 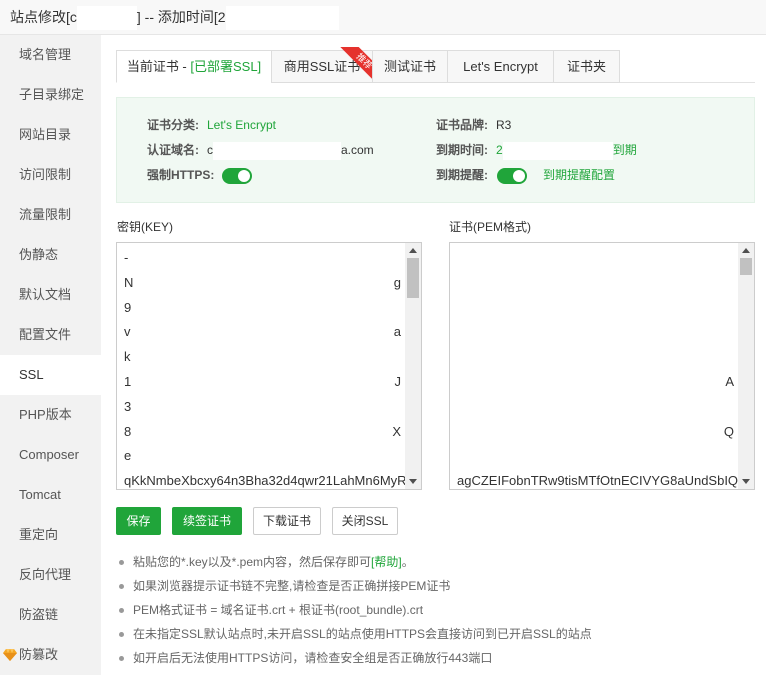 I want to click on expiry-row: 到期时间: 2 到期, so click(x=536, y=150).